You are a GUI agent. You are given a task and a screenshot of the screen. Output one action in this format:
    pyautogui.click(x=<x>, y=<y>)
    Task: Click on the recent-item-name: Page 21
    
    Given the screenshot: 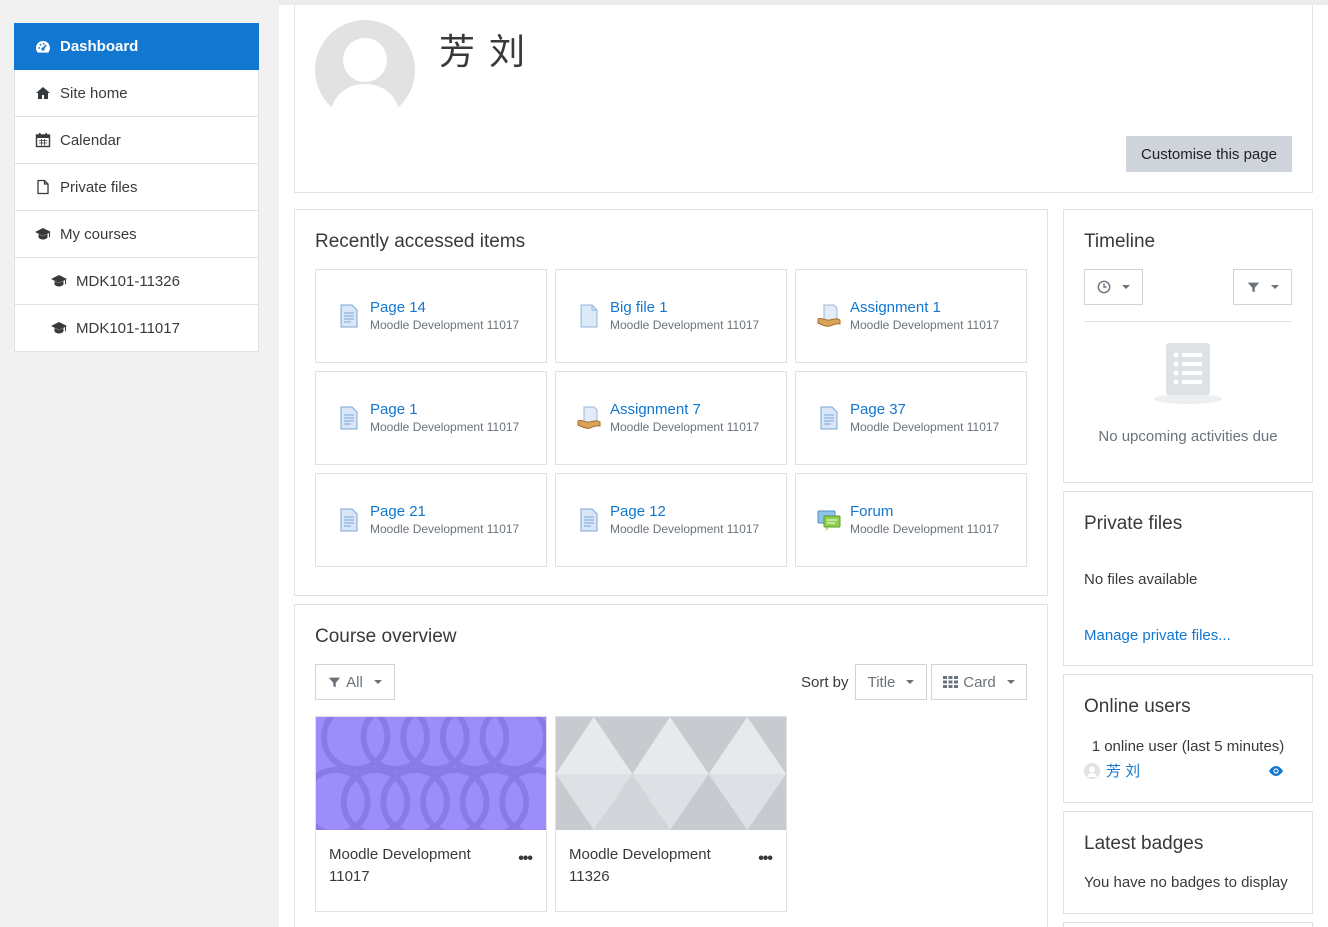 What is the action you would take?
    pyautogui.click(x=398, y=511)
    